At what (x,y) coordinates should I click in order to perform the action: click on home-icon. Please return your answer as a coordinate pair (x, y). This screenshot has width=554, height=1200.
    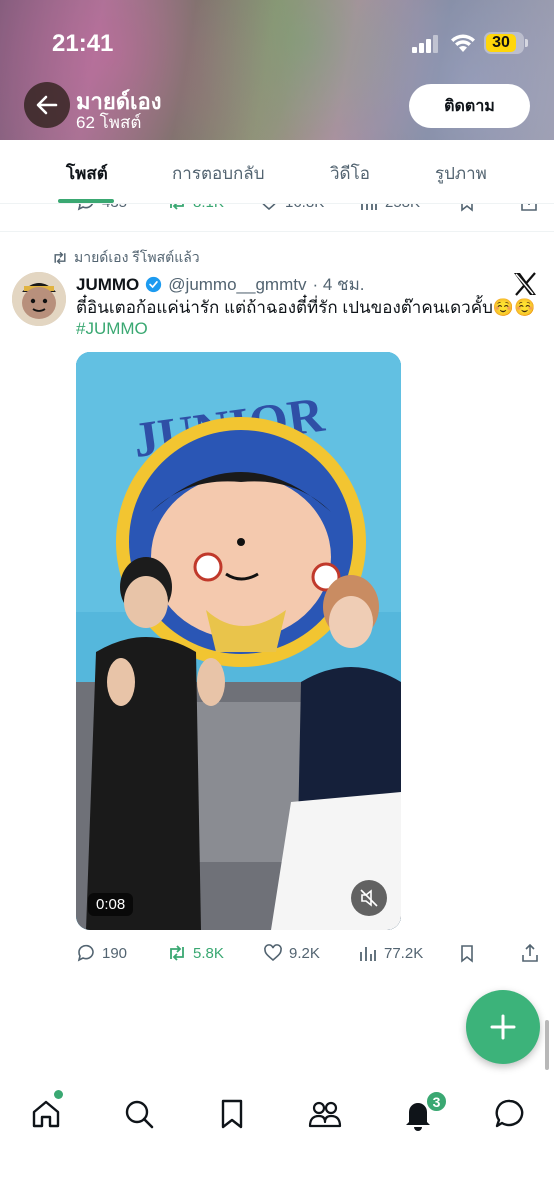
    Looking at the image, I should click on (46, 1114).